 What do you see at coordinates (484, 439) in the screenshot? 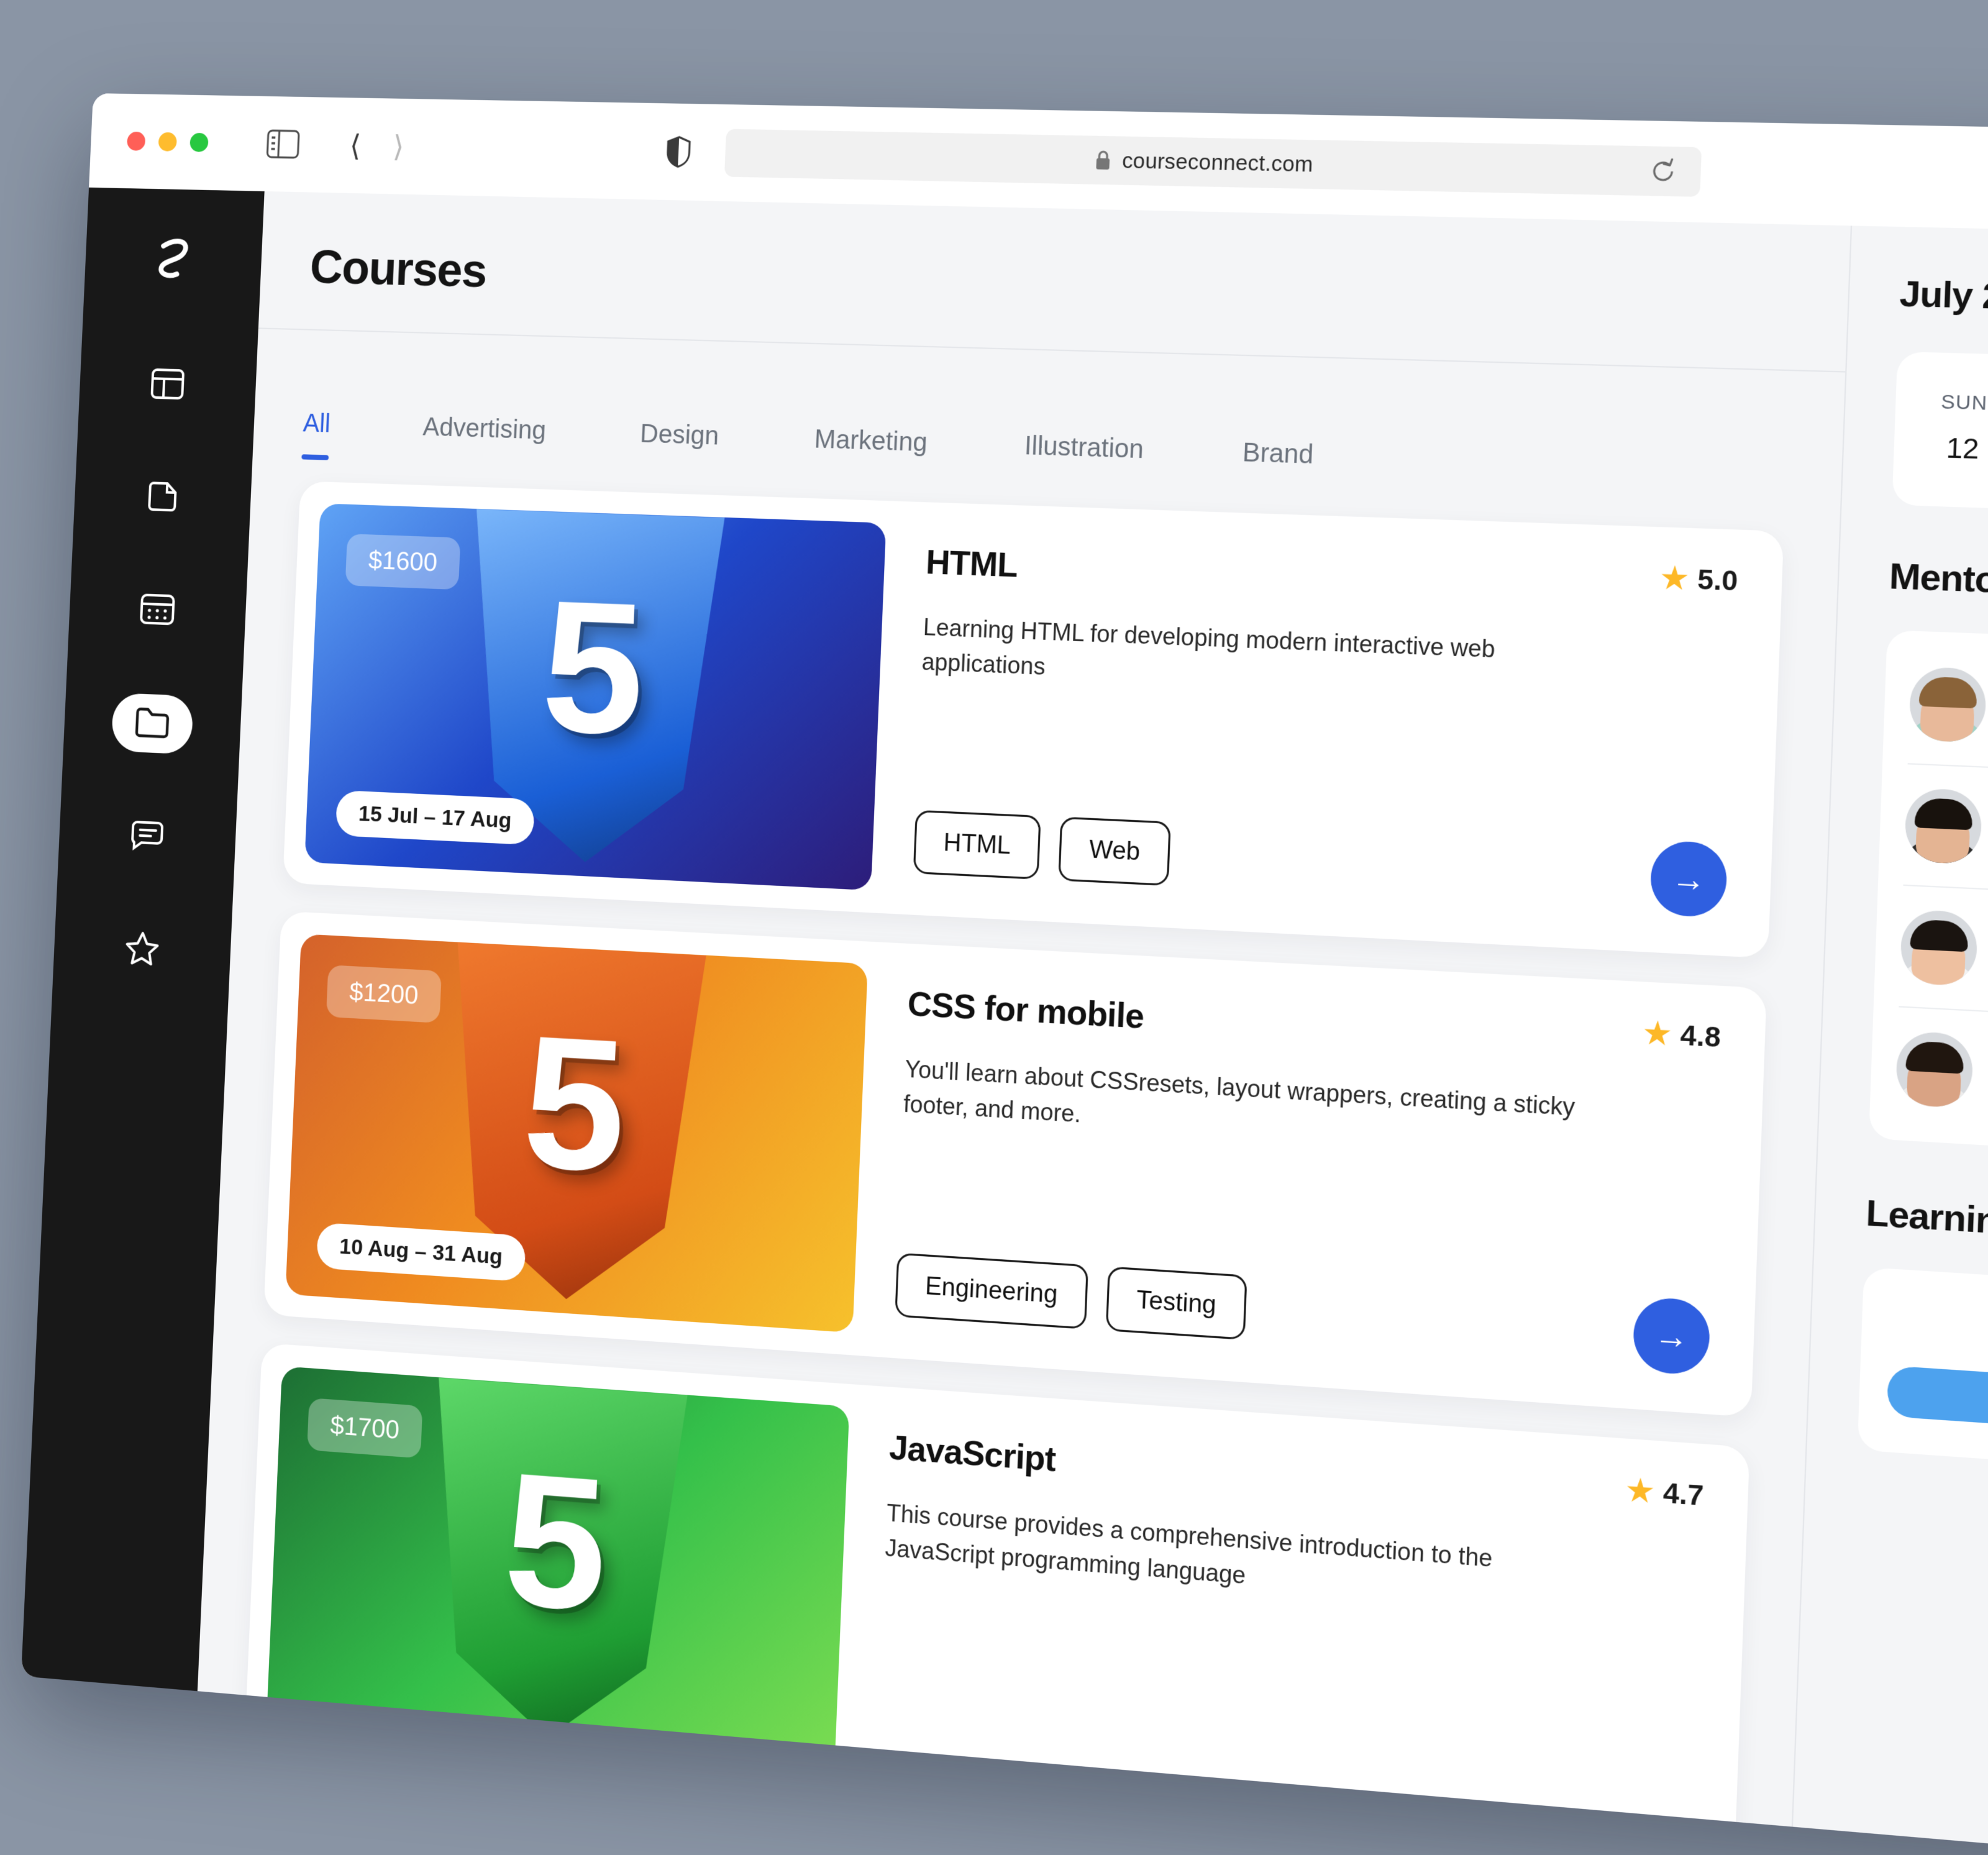
I see `tab-advertising: Advertising` at bounding box center [484, 439].